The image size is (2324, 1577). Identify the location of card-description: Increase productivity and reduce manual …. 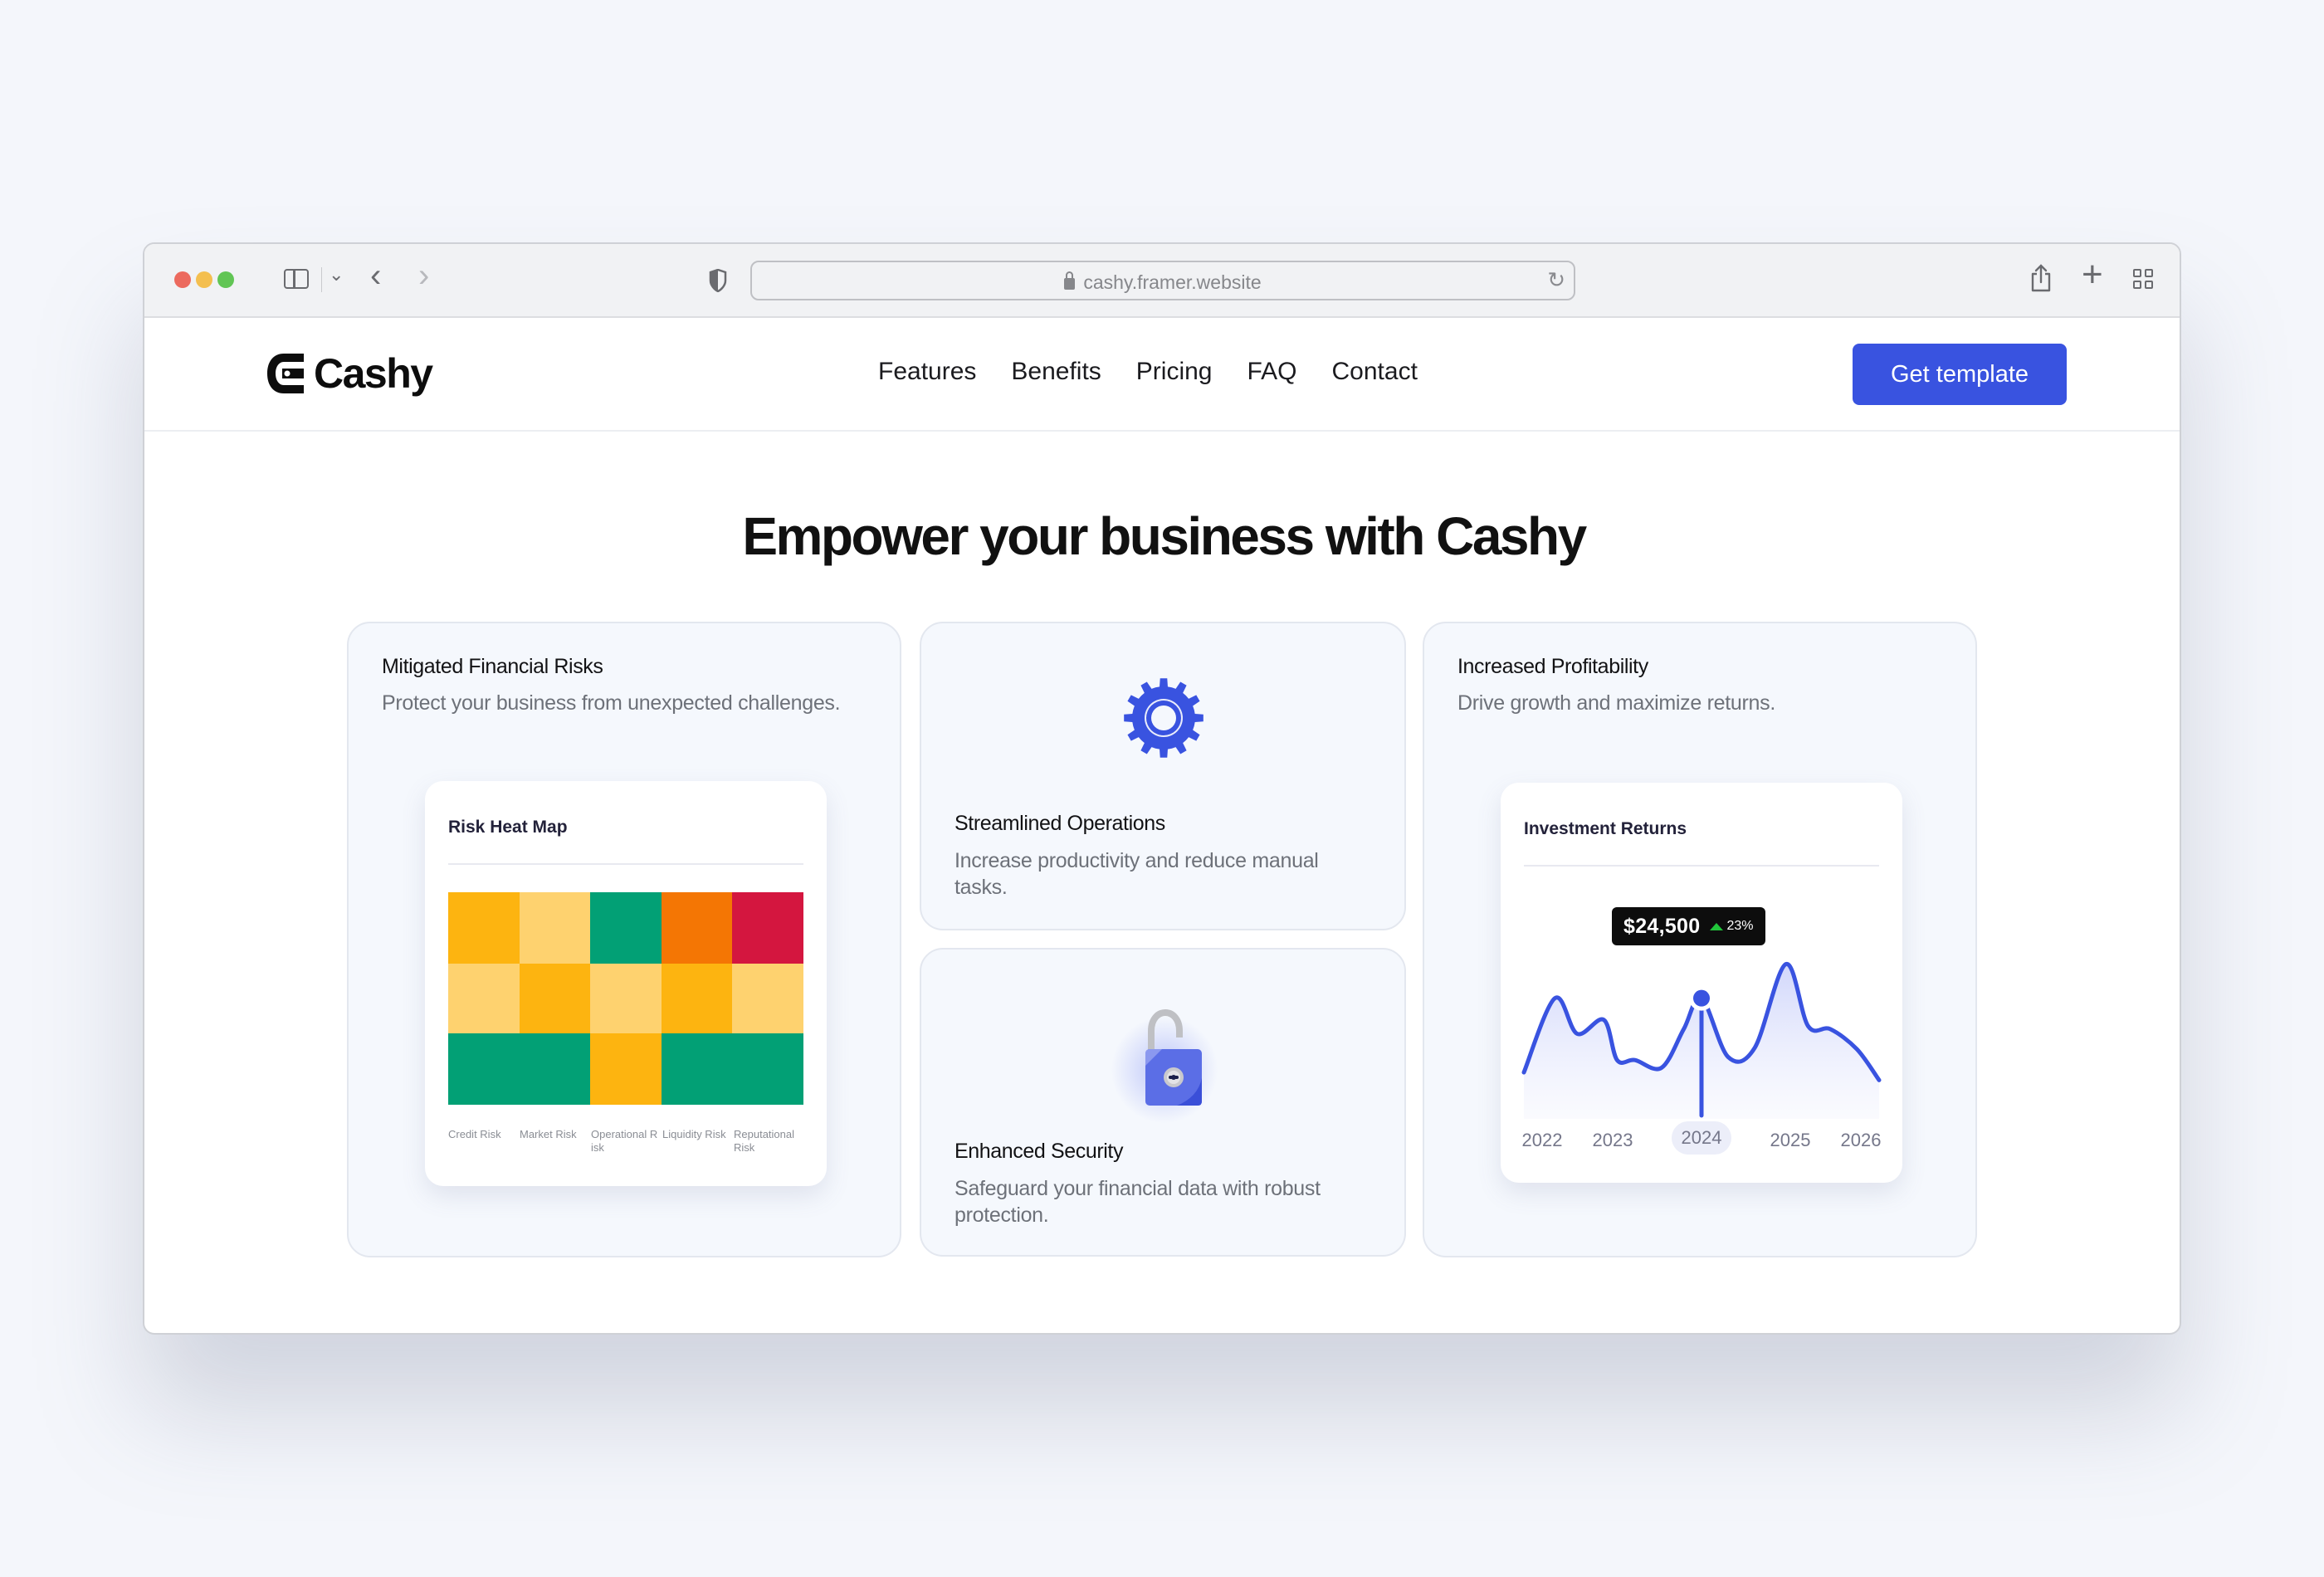
(1136, 874).